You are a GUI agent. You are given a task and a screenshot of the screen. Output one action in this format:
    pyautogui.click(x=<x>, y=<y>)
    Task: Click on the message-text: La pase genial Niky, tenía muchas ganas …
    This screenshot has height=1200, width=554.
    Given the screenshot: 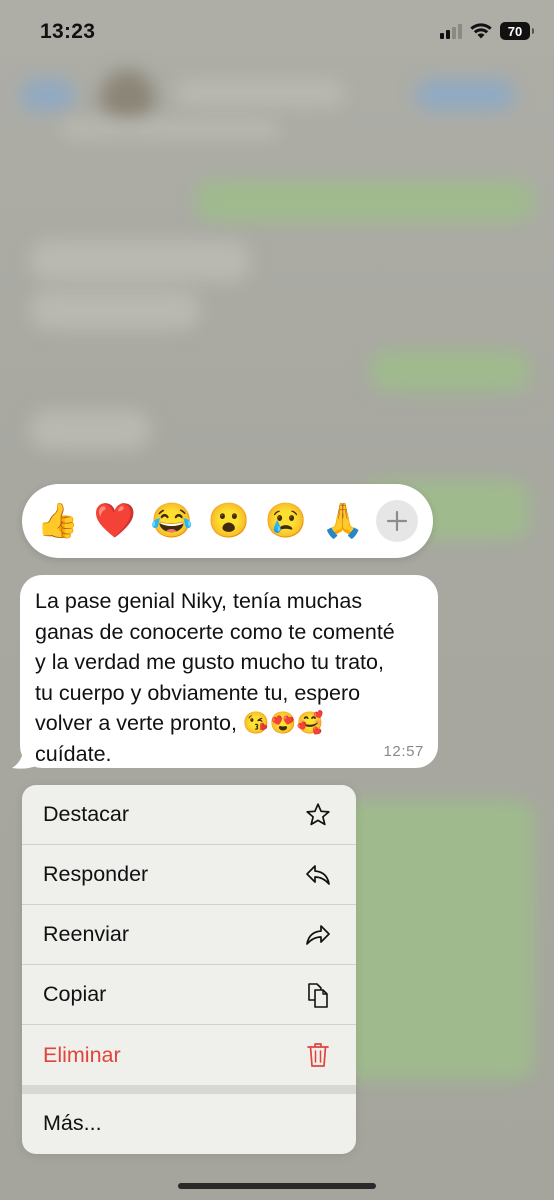 What is the action you would take?
    pyautogui.click(x=215, y=677)
    